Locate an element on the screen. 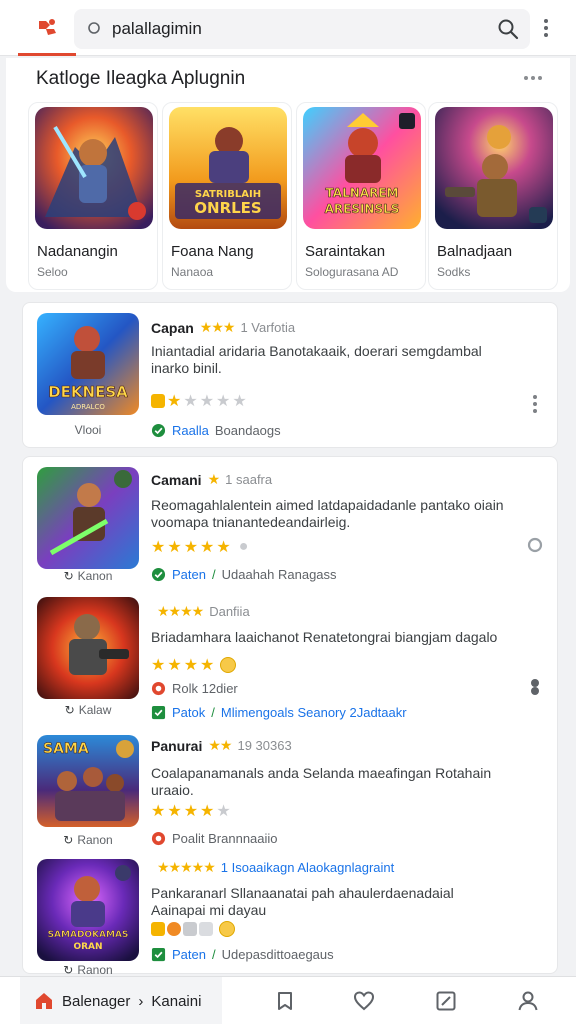 This screenshot has height=1024, width=576. app-logo-icon is located at coordinates (47, 26).